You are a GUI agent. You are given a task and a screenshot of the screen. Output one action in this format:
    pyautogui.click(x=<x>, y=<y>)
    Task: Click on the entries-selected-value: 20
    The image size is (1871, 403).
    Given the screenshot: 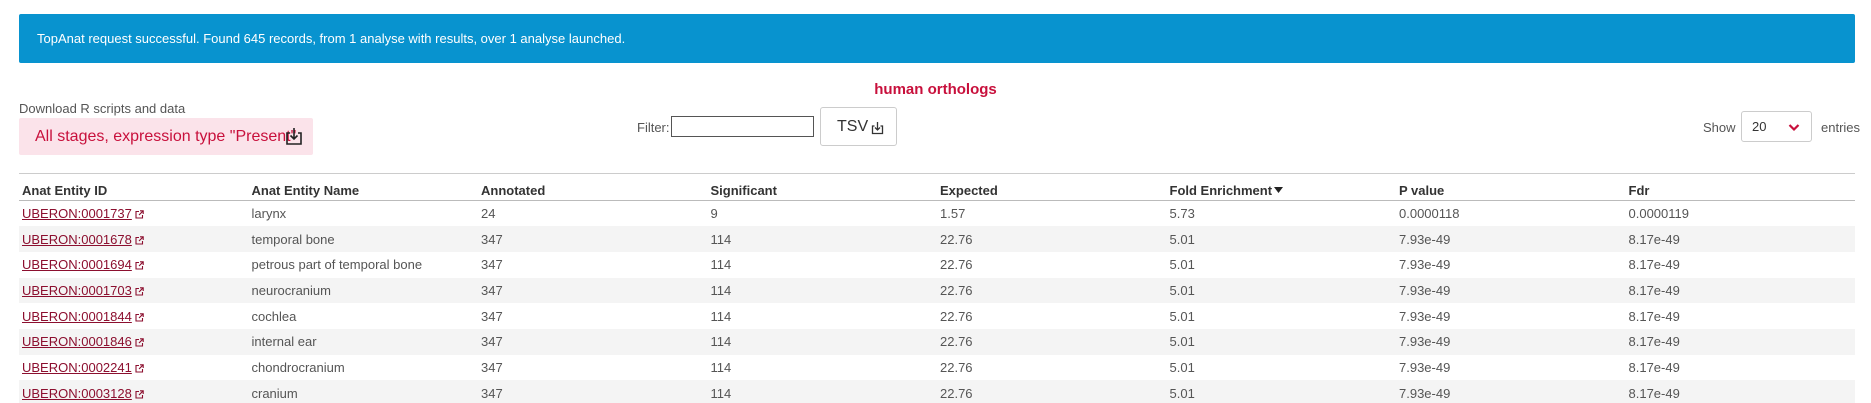 What is the action you would take?
    pyautogui.click(x=1759, y=126)
    